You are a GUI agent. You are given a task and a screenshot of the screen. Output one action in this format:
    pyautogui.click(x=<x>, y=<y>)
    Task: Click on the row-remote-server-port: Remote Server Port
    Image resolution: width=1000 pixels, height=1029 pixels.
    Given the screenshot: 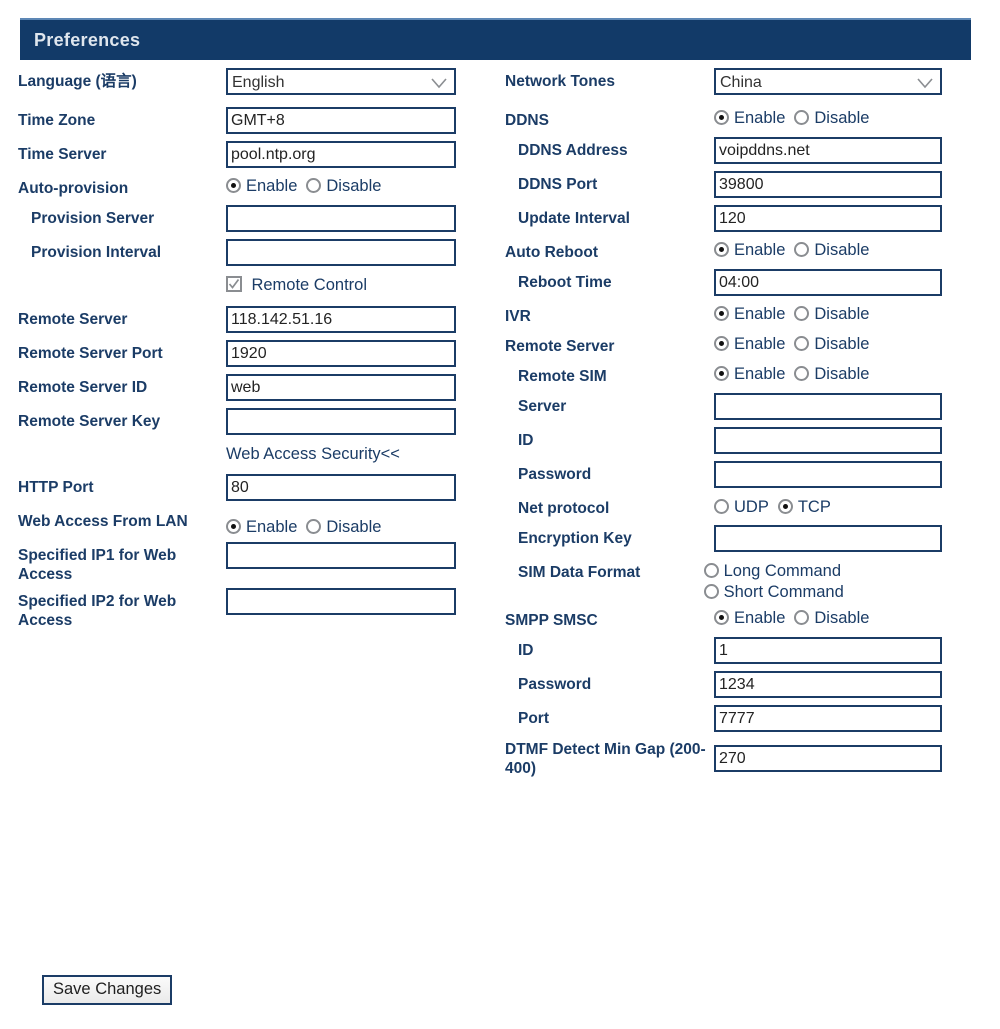 What is the action you would take?
    pyautogui.click(x=253, y=353)
    